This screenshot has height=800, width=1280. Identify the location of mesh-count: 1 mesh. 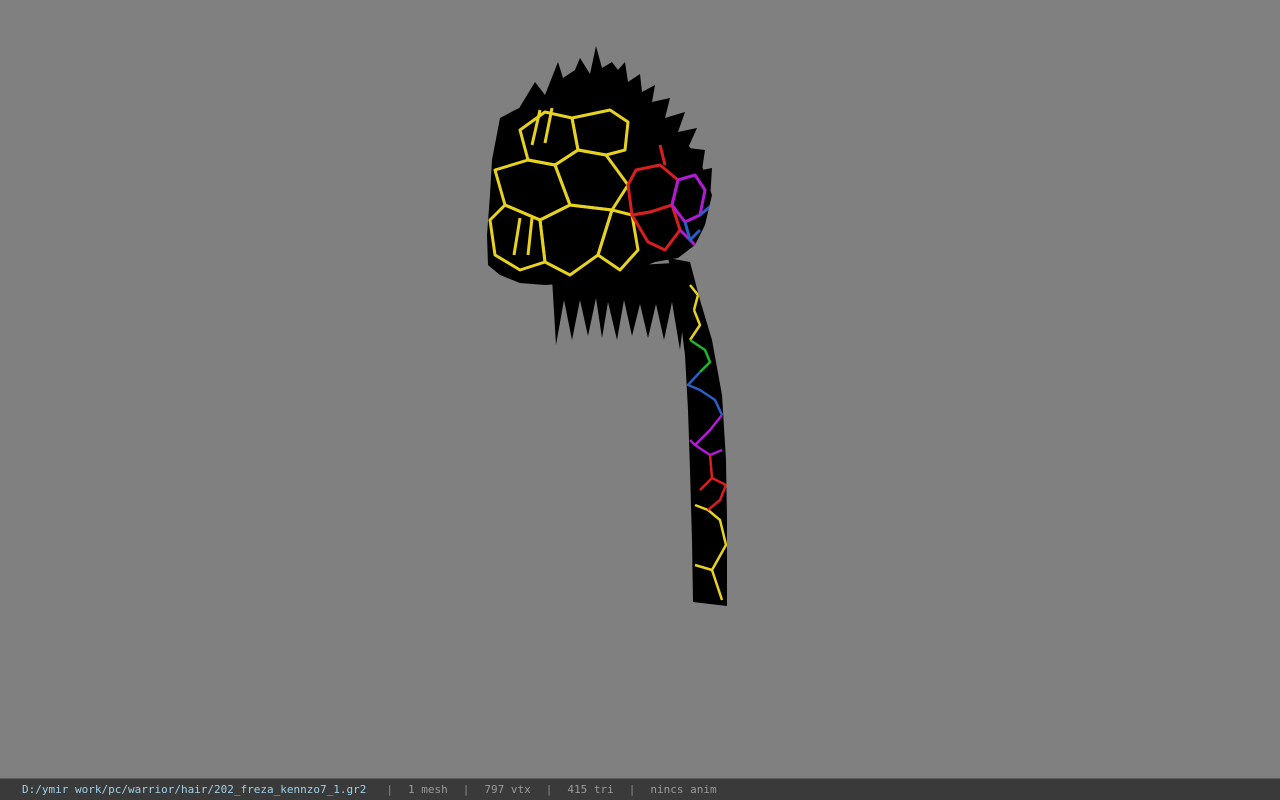
(428, 789).